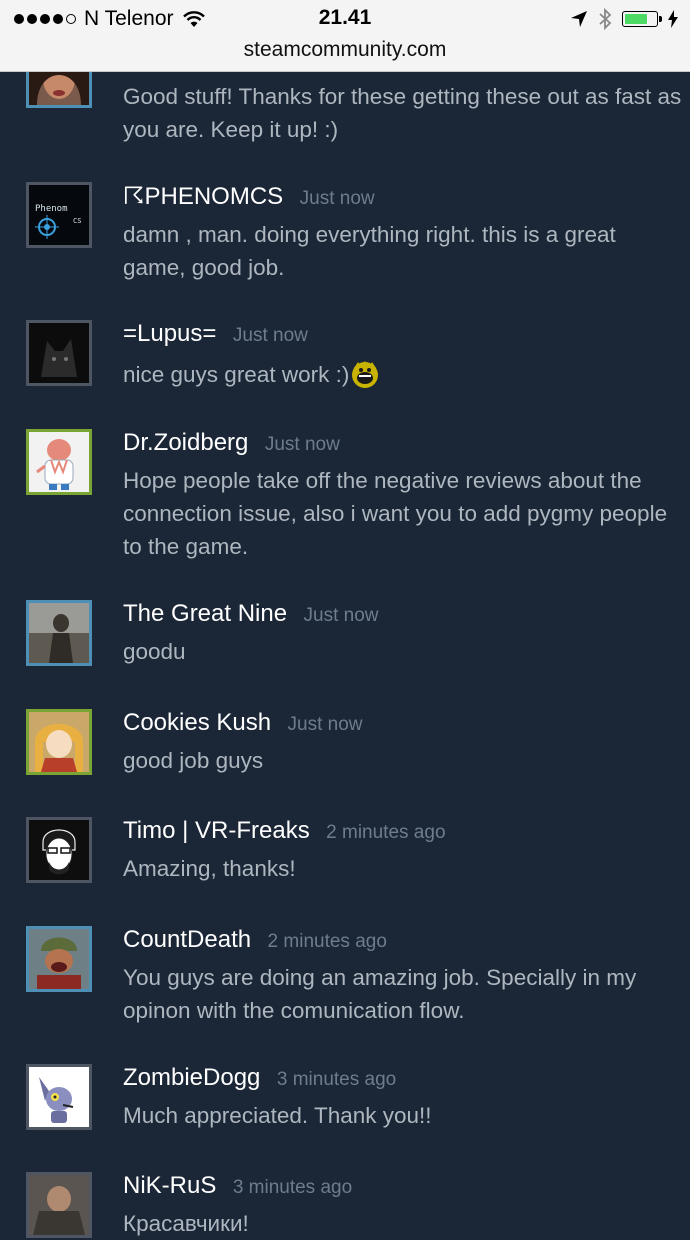  I want to click on location-arrow-icon, so click(579, 19).